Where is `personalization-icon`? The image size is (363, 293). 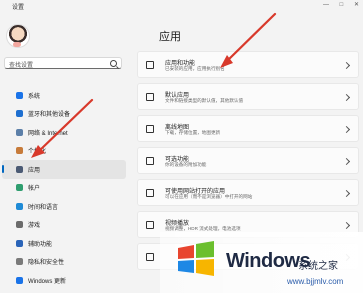 personalization-icon is located at coordinates (19, 151).